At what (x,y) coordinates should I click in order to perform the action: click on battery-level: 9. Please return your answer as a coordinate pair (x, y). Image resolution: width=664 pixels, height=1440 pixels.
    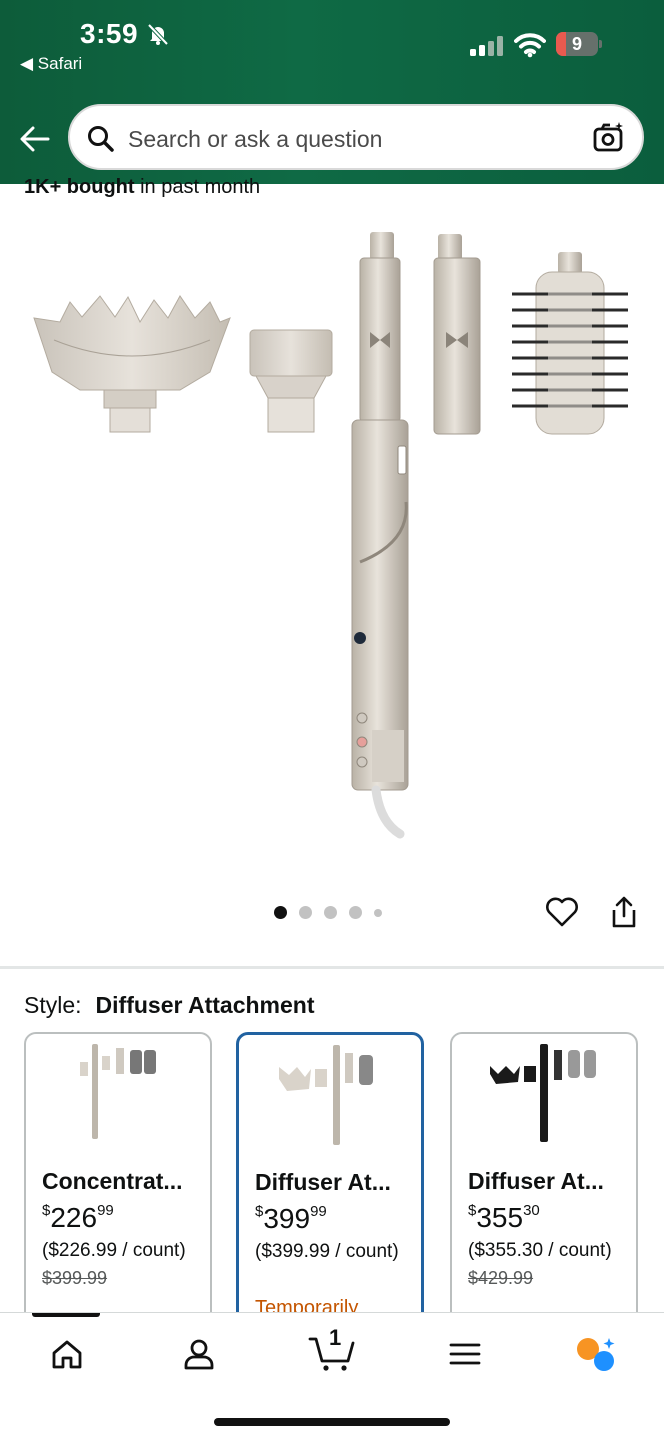
    Looking at the image, I should click on (576, 44).